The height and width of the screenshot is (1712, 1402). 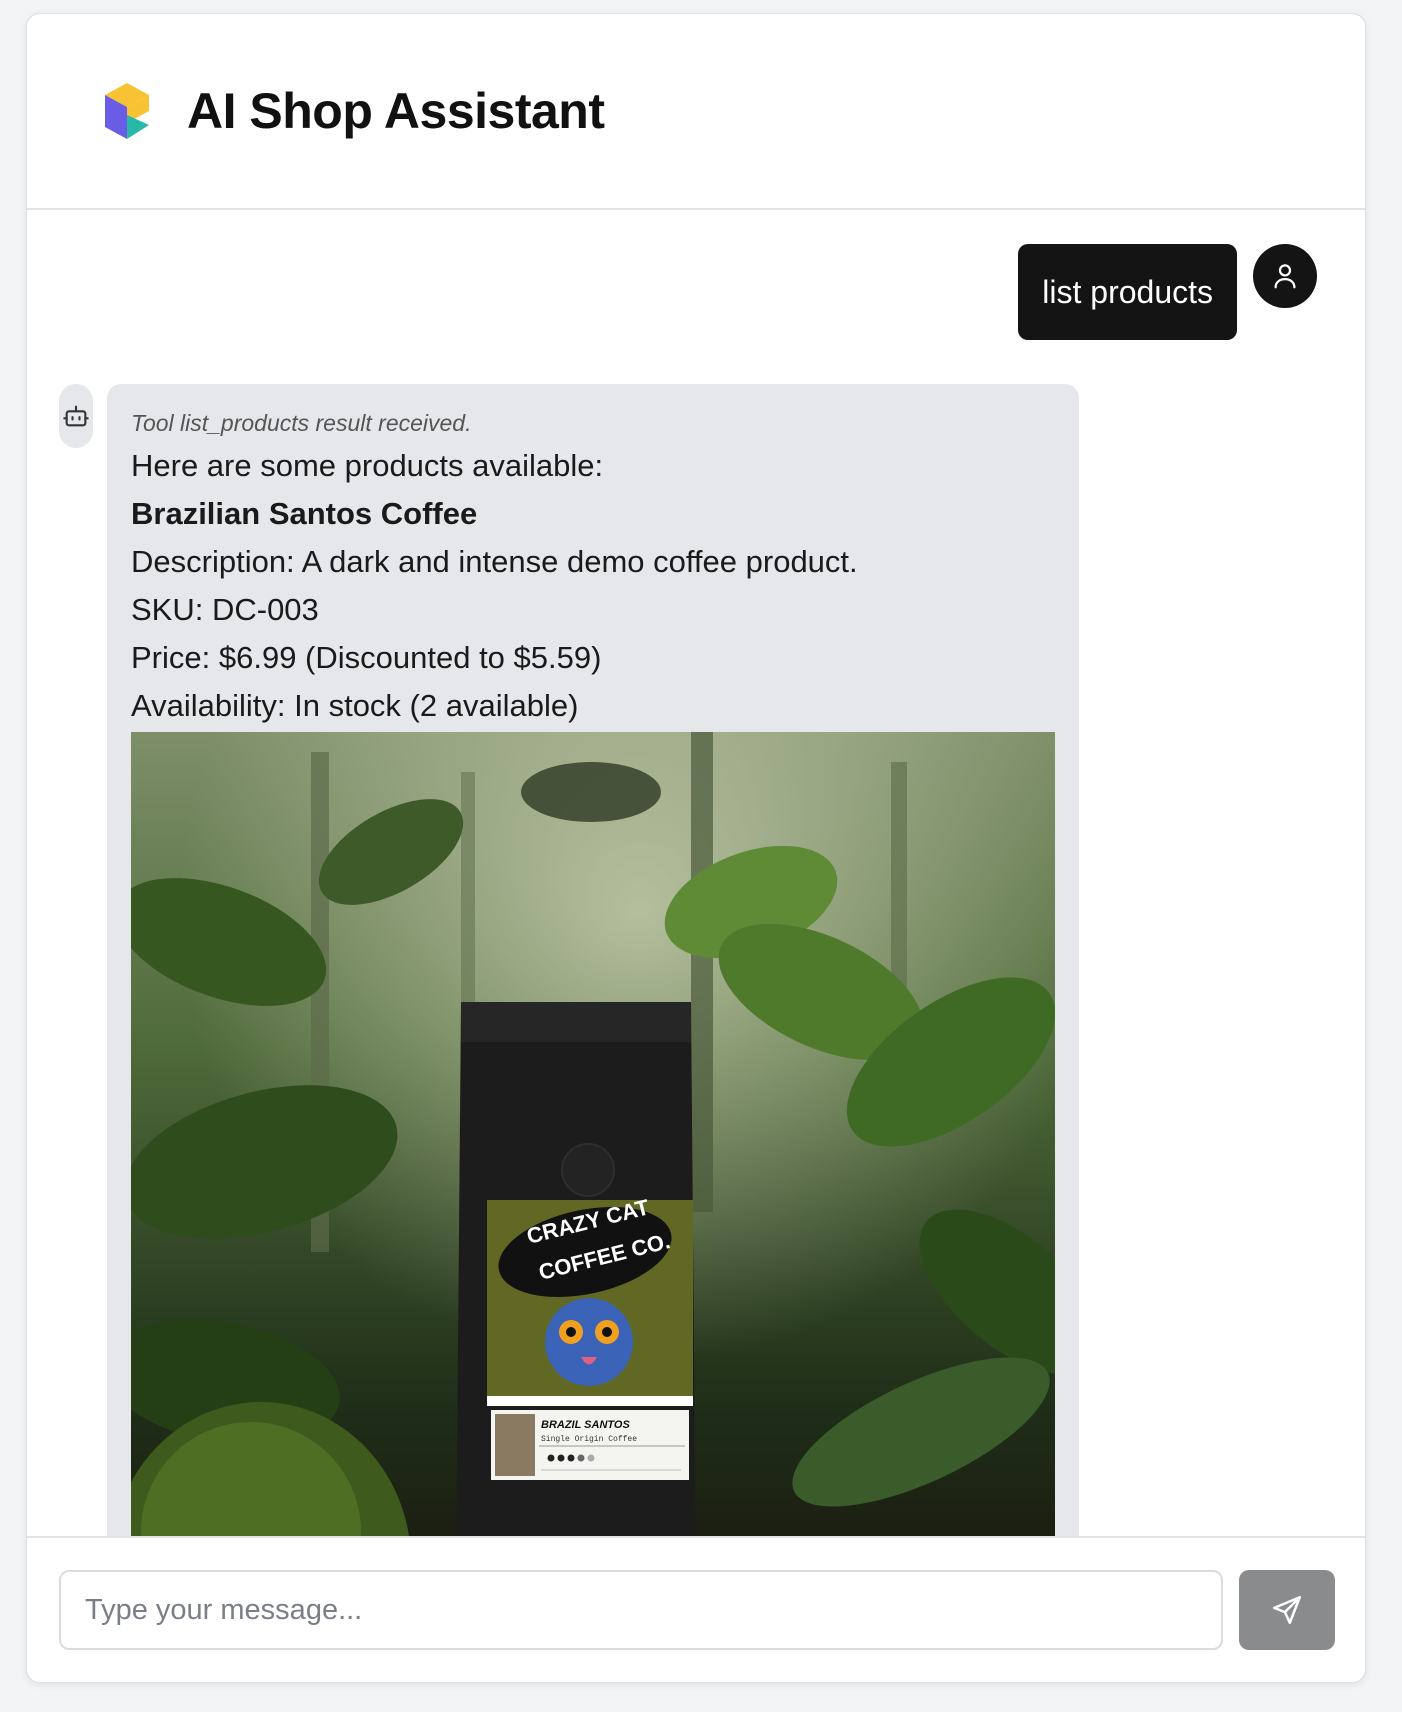 I want to click on user-avatar, so click(x=1285, y=276).